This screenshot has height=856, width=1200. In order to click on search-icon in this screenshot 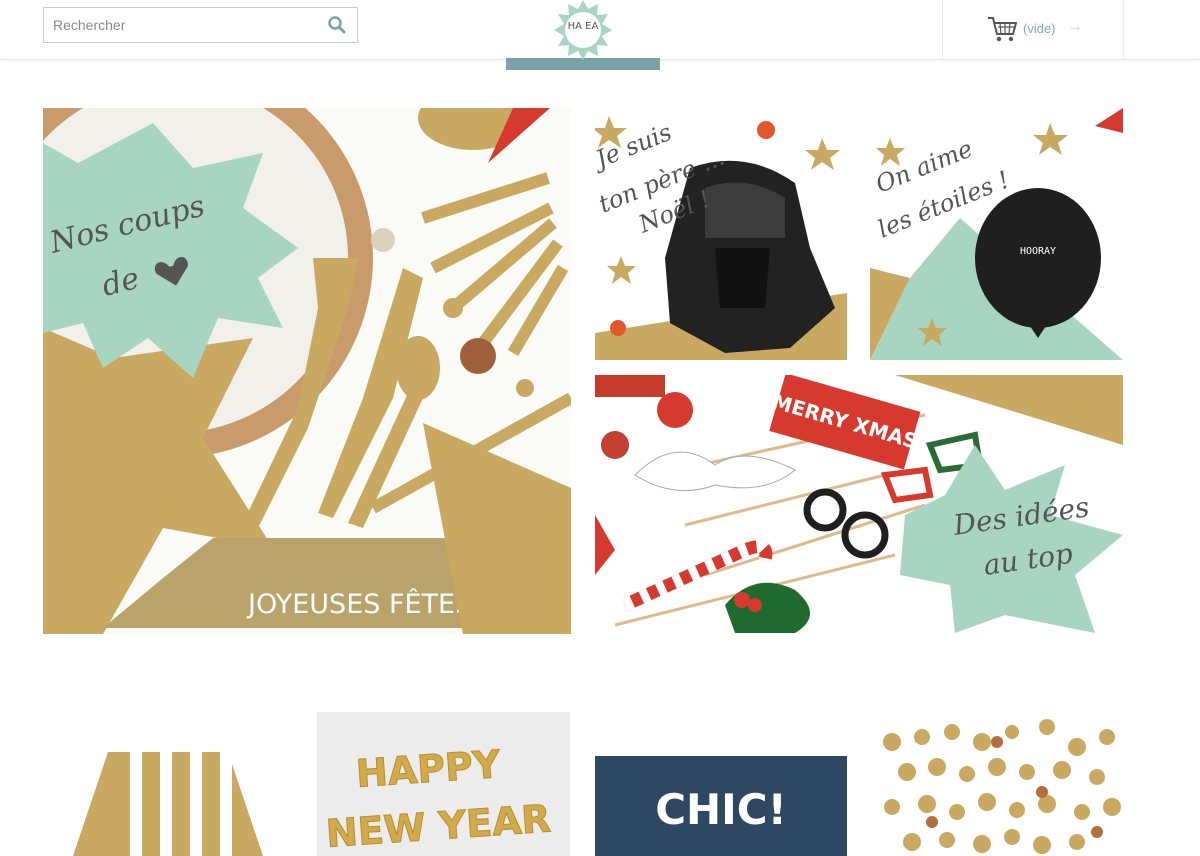, I will do `click(337, 25)`.